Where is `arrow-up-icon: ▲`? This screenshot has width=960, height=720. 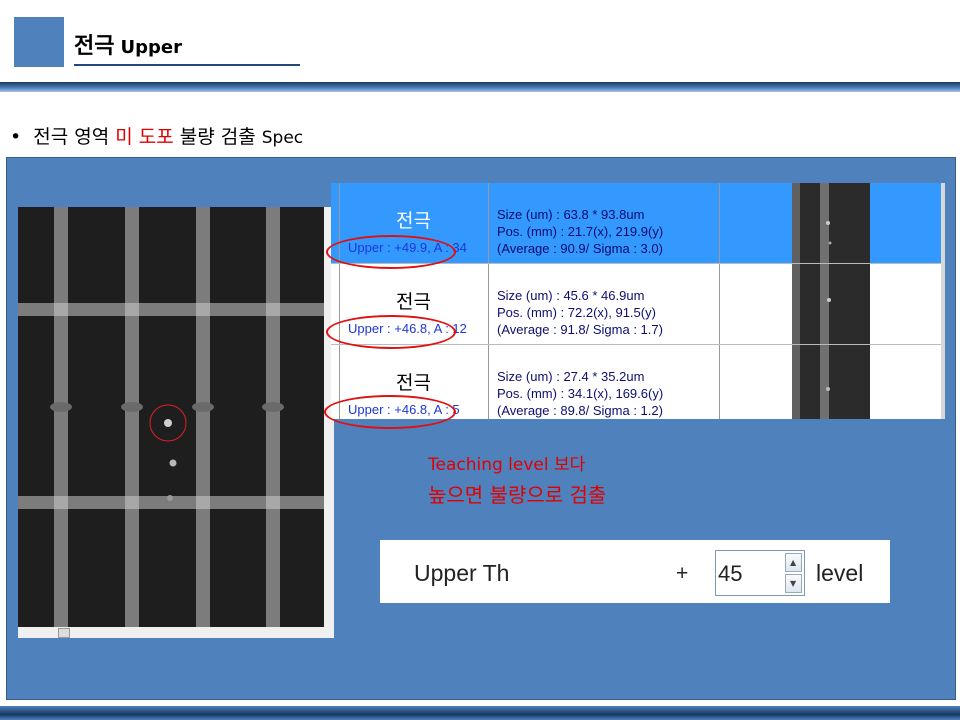
arrow-up-icon: ▲ is located at coordinates (793, 562).